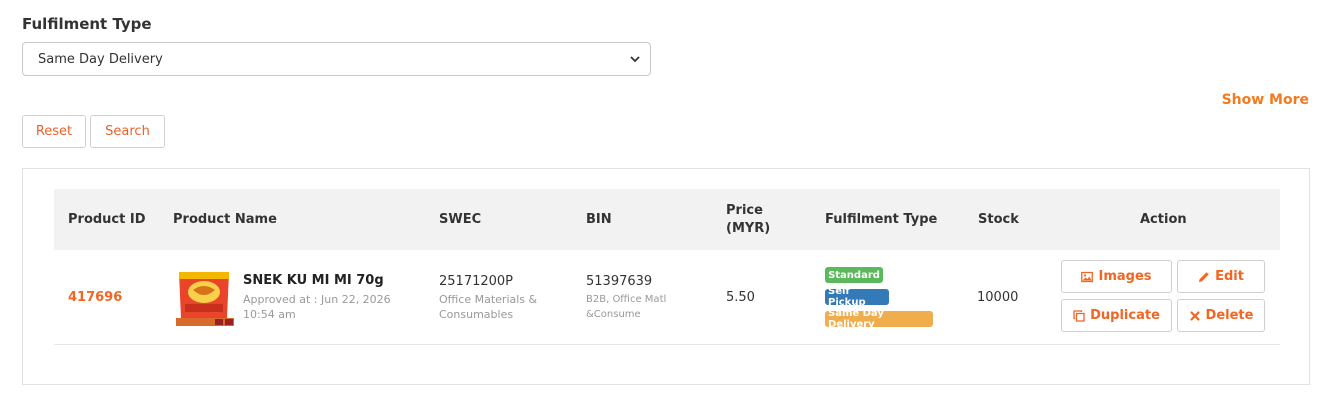 The height and width of the screenshot is (411, 1330). I want to click on fulfilment-type-selected-value: Same Day Delivery, so click(100, 59).